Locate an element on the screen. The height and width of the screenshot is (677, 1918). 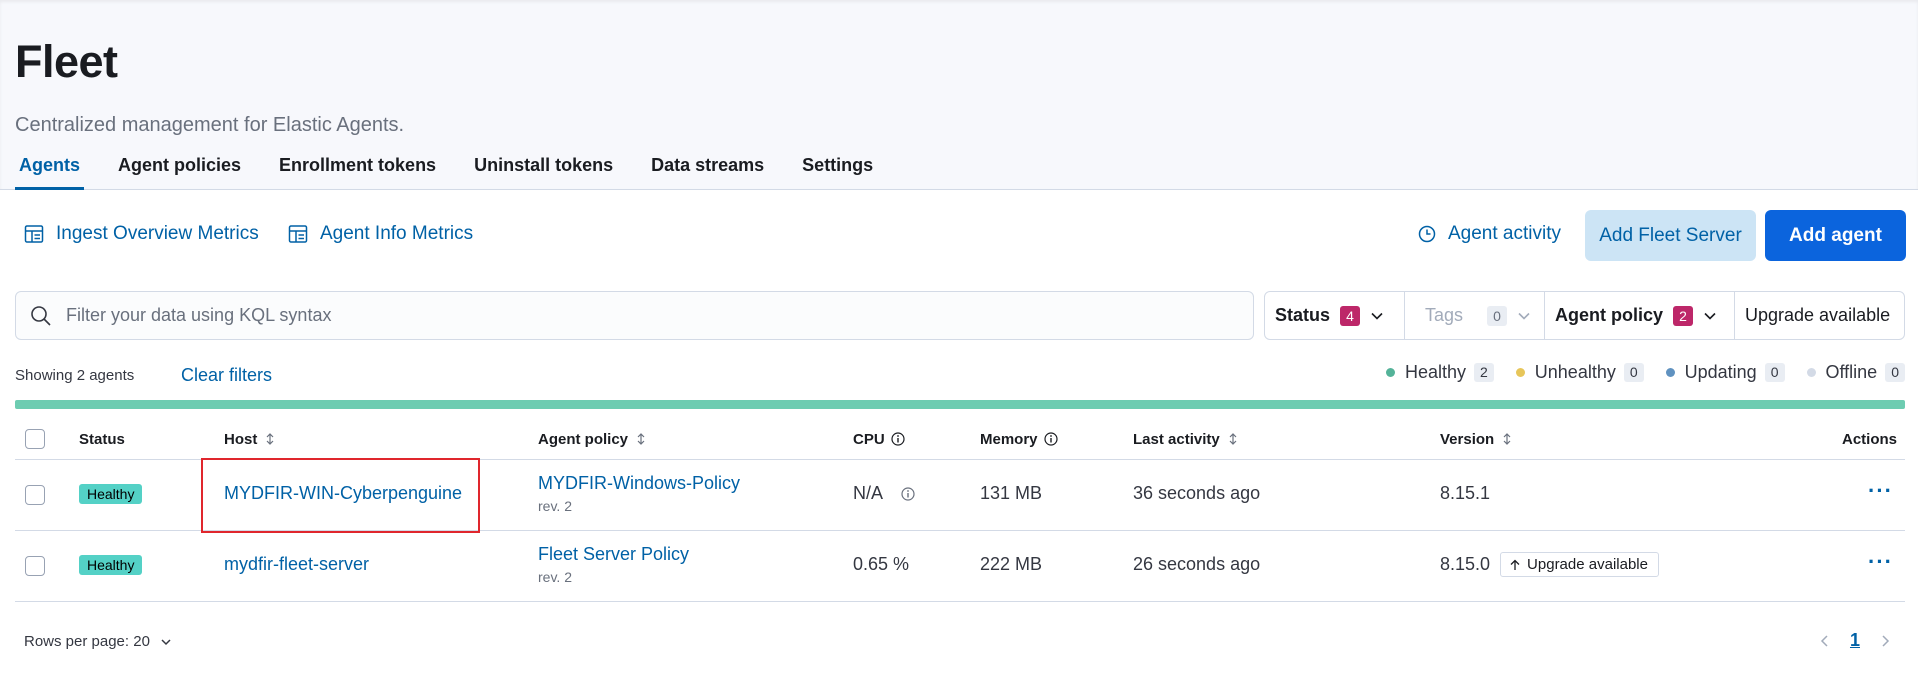
last-activity-value: 26 seconds ago is located at coordinates (1197, 564).